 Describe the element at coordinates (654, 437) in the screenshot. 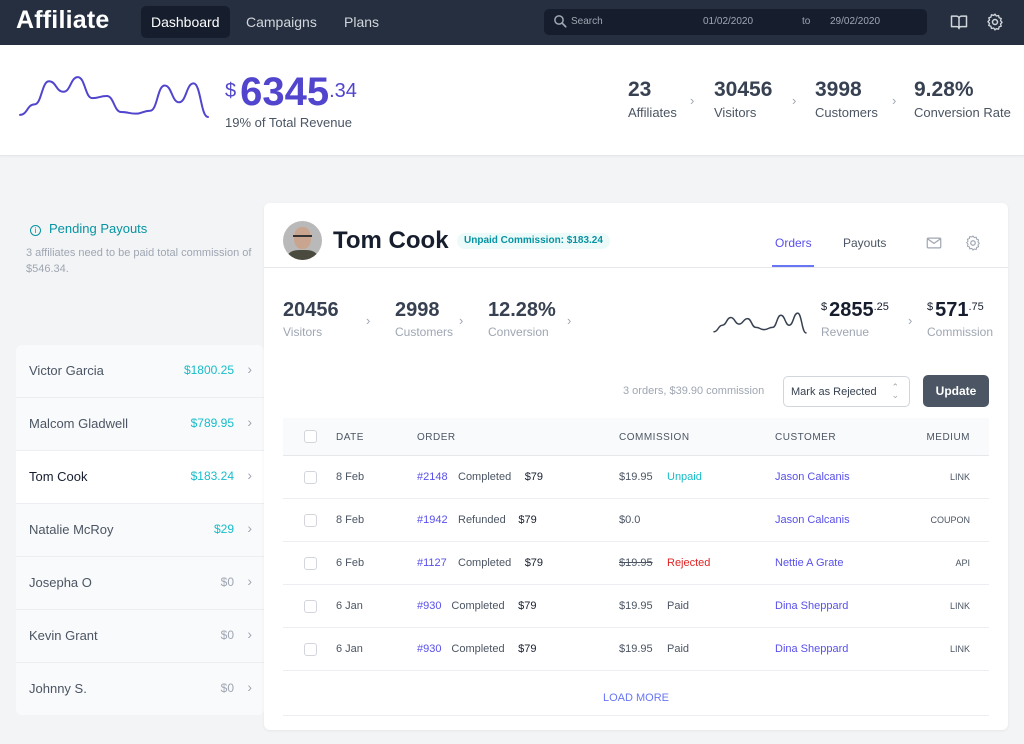

I see `column-header-commission: COMMISSION` at that location.